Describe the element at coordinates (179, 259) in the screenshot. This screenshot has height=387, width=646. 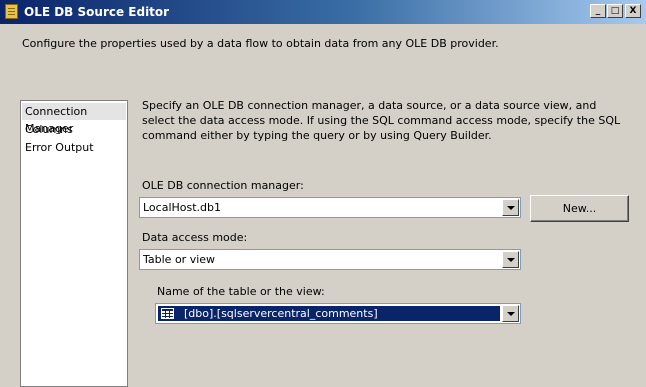
I see `data-access-mode-value: Table or view` at that location.